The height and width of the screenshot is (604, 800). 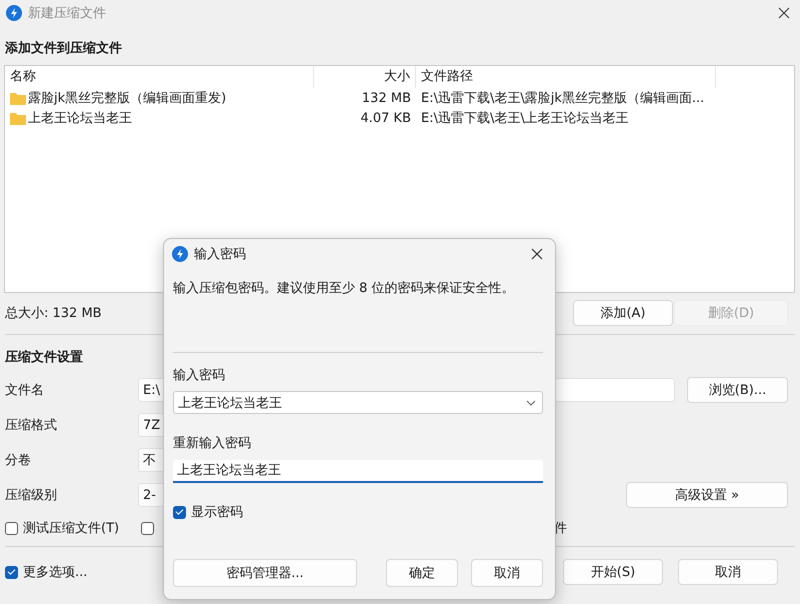 I want to click on dialog-button: 确定, so click(x=422, y=573).